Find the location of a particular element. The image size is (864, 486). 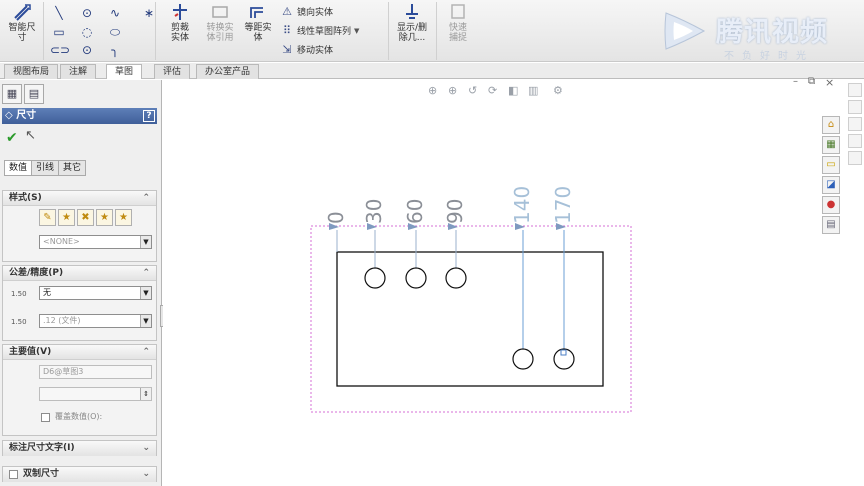

watermark-brand: 腾讯视频 is located at coordinates (772, 32).